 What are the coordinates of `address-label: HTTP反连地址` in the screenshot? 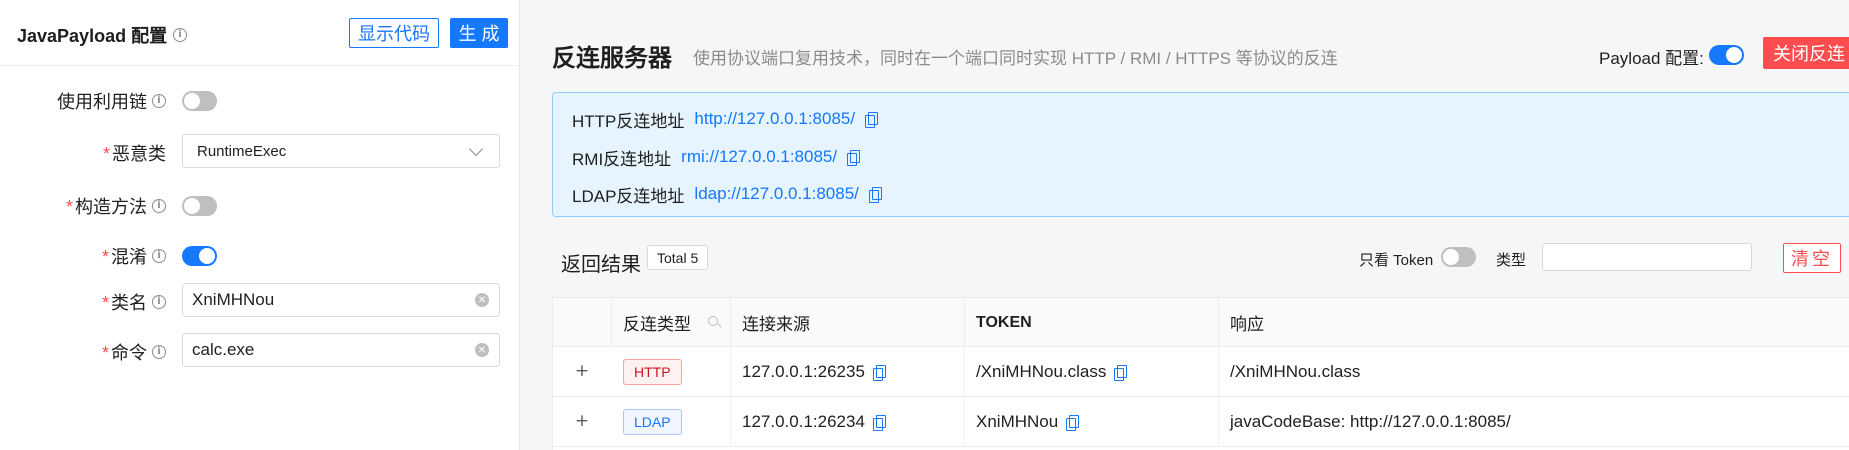 It's located at (628, 121).